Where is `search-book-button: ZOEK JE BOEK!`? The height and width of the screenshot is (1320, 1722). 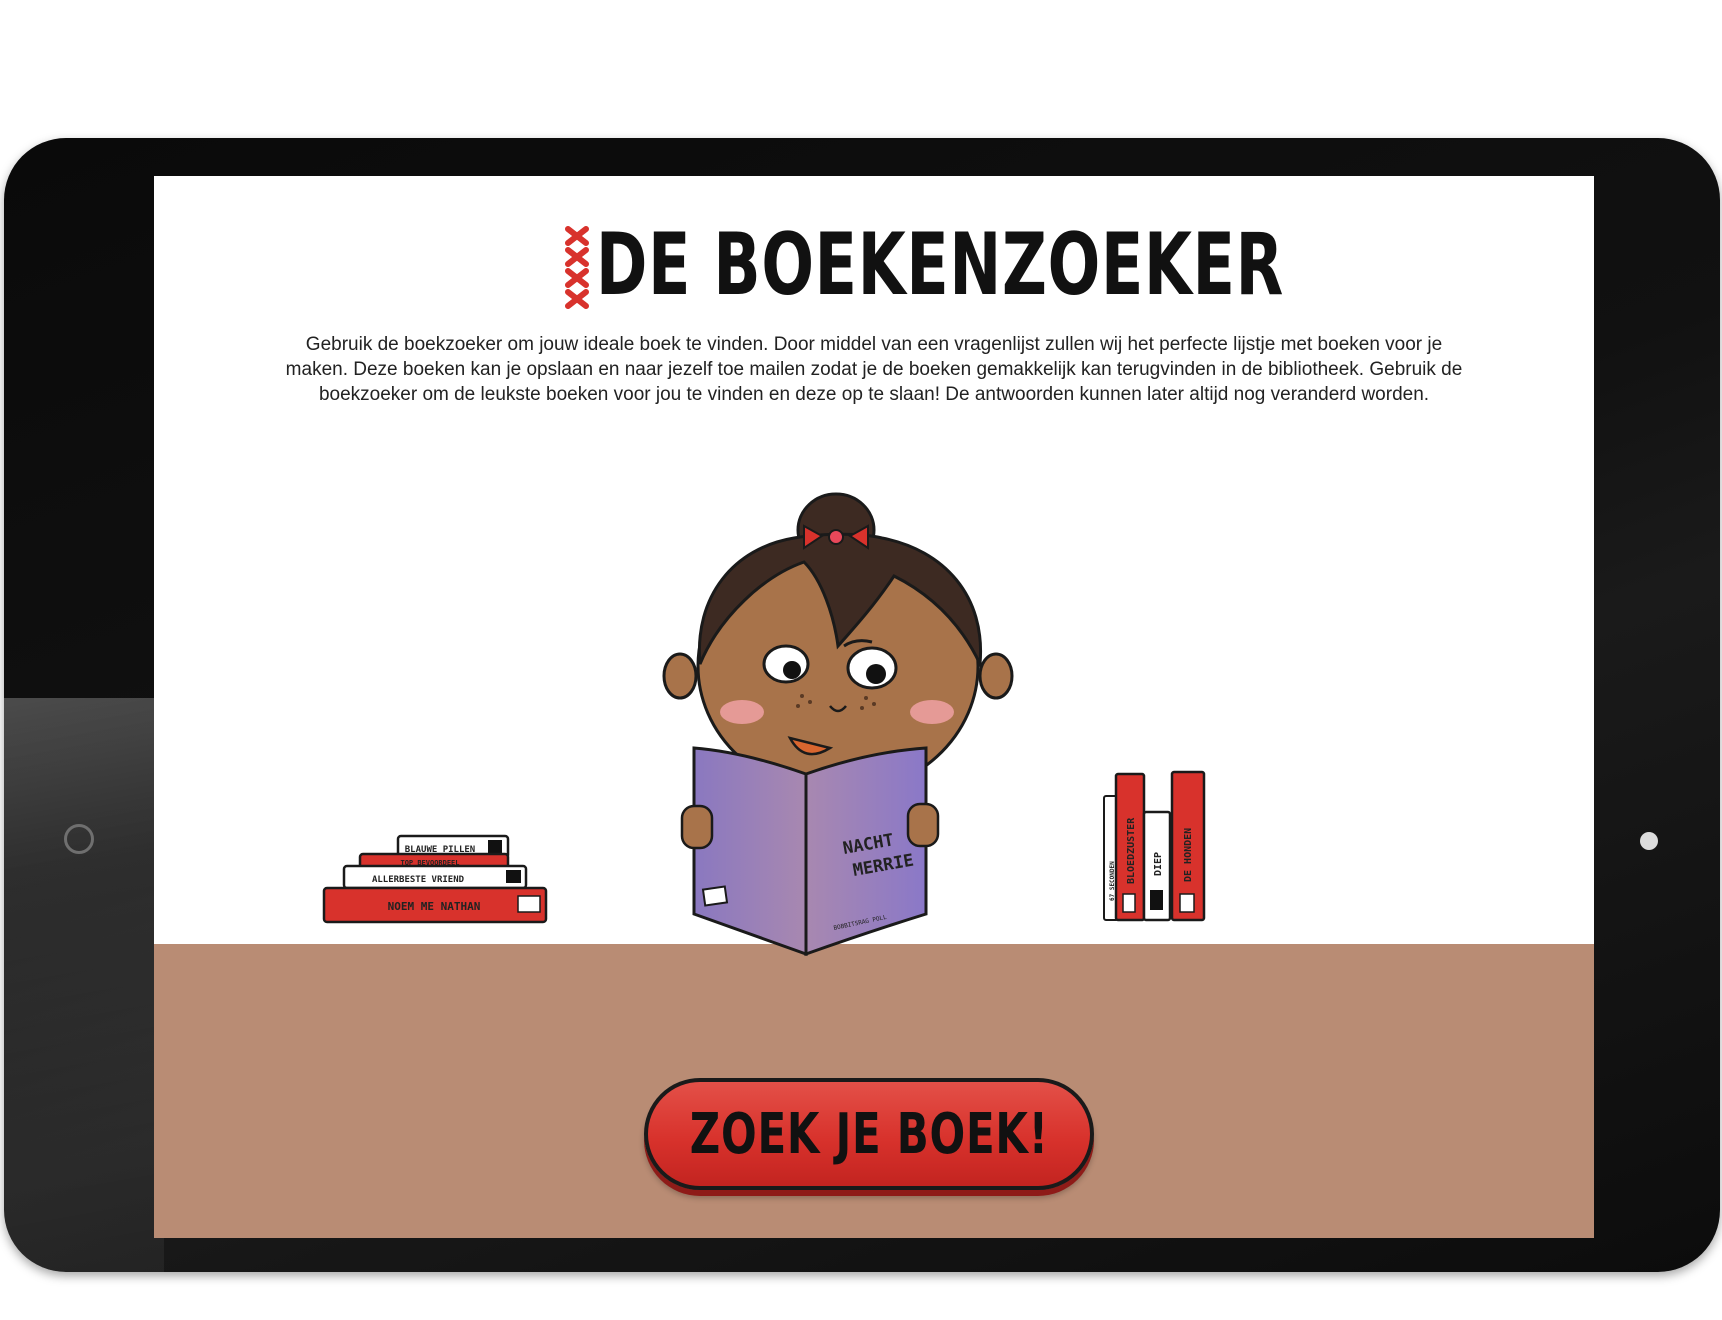
search-book-button: ZOEK JE BOEK! is located at coordinates (869, 1134).